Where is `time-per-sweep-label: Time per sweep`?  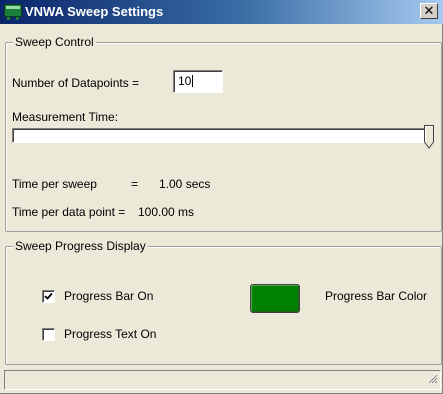
time-per-sweep-label: Time per sweep is located at coordinates (54, 184).